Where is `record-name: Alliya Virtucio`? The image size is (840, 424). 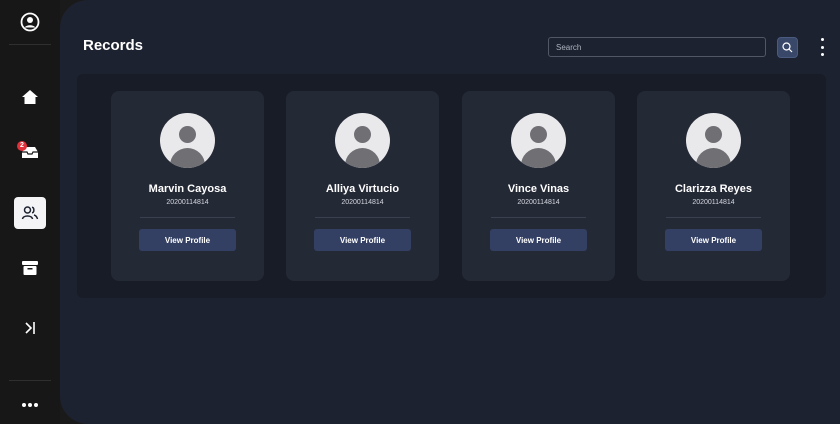 record-name: Alliya Virtucio is located at coordinates (362, 189).